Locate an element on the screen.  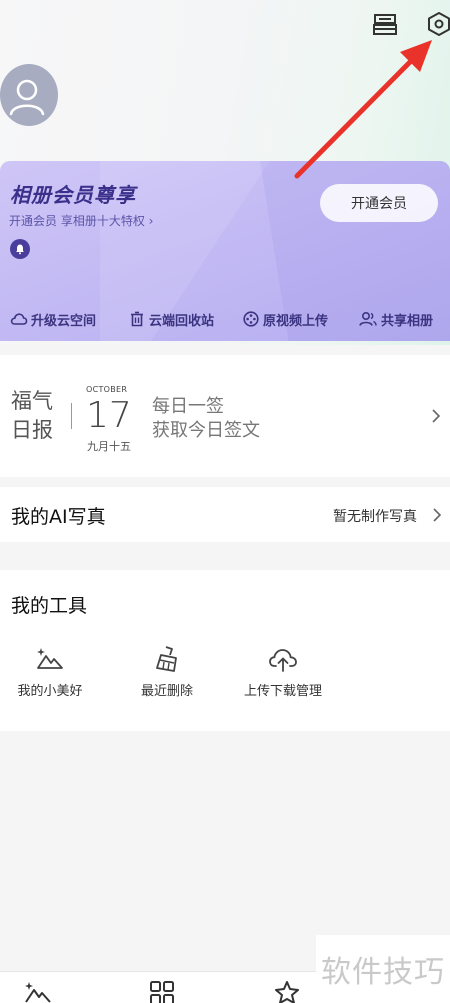
perk-shared-album: 共享相册 is located at coordinates (395, 319).